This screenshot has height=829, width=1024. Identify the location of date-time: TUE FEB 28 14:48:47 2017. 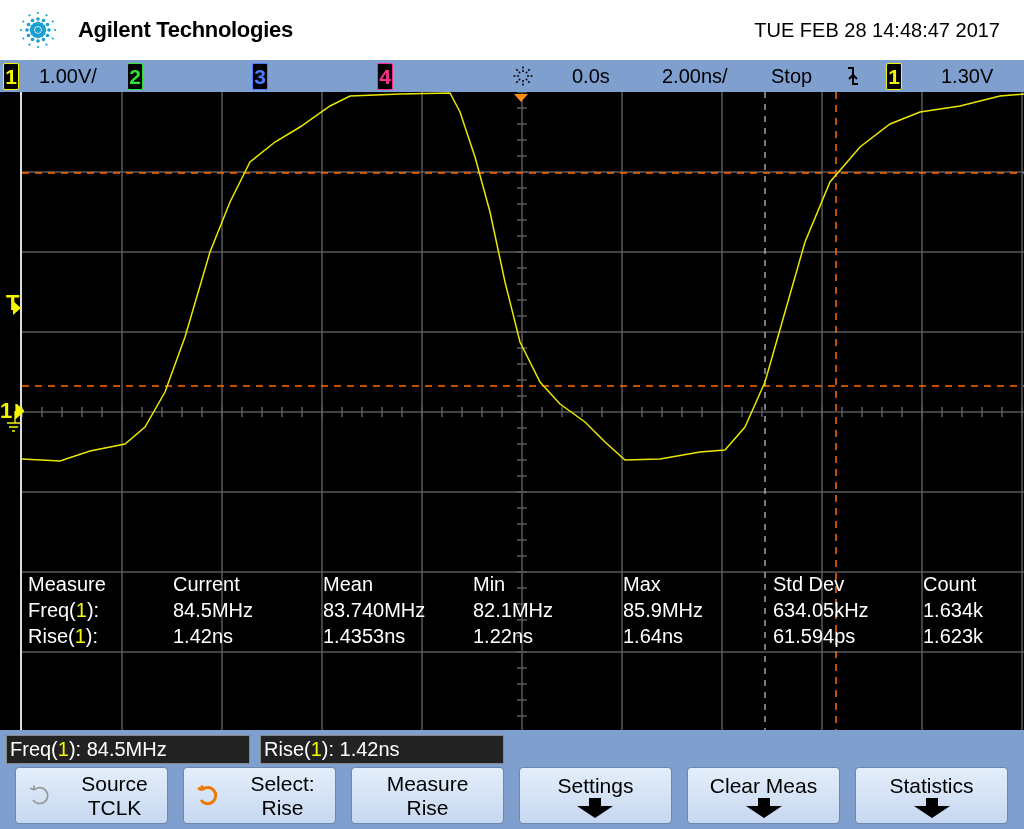
(877, 30).